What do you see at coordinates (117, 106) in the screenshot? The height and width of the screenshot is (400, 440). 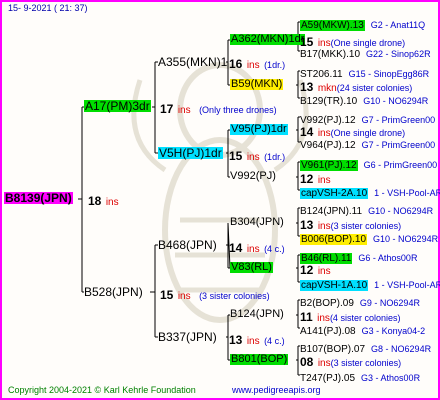 I see `gen1-sire: A17(PM)3dr` at bounding box center [117, 106].